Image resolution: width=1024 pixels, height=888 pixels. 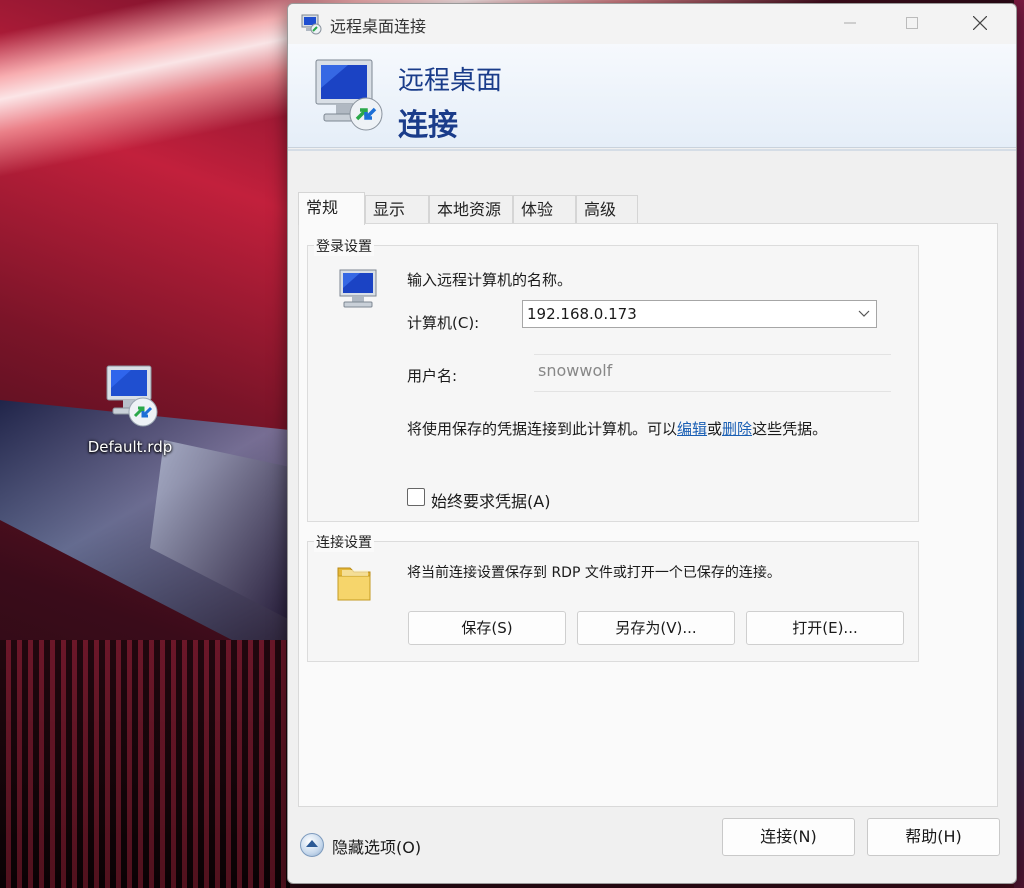 I want to click on connection-settings-title: 连接设置, so click(x=344, y=542).